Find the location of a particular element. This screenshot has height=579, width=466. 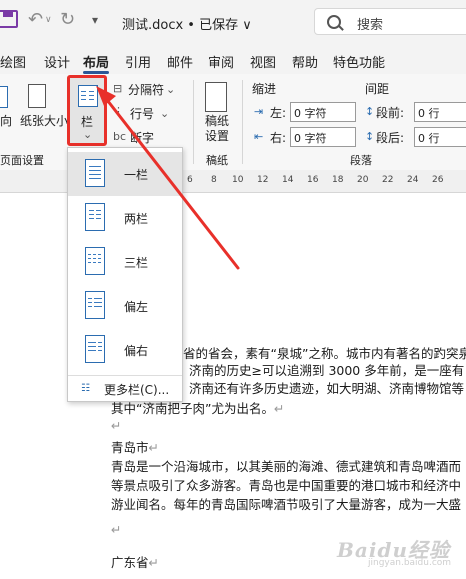

columns-option-two: 两栏 is located at coordinates (125, 218).